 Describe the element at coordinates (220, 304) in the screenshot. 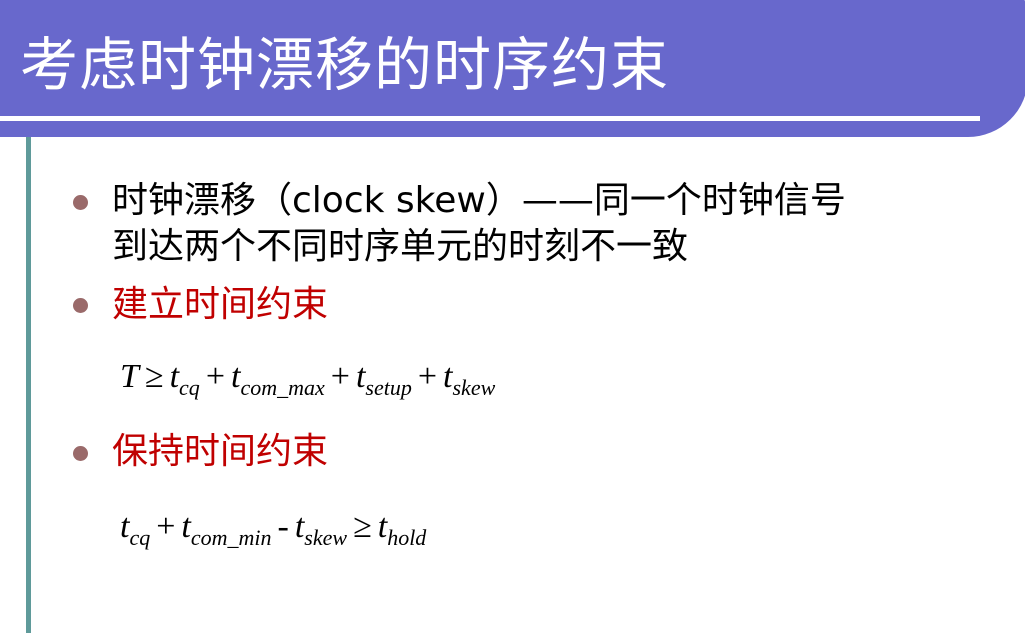

I see `heading-setup-constraint: 建立时间约束` at that location.